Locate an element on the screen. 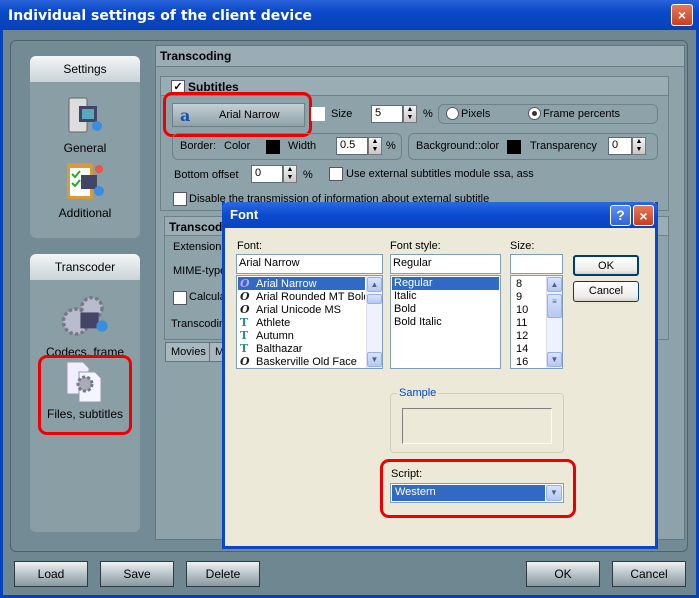 Image resolution: width=699 pixels, height=598 pixels. settings-group: Settings General Additional is located at coordinates (85, 147).